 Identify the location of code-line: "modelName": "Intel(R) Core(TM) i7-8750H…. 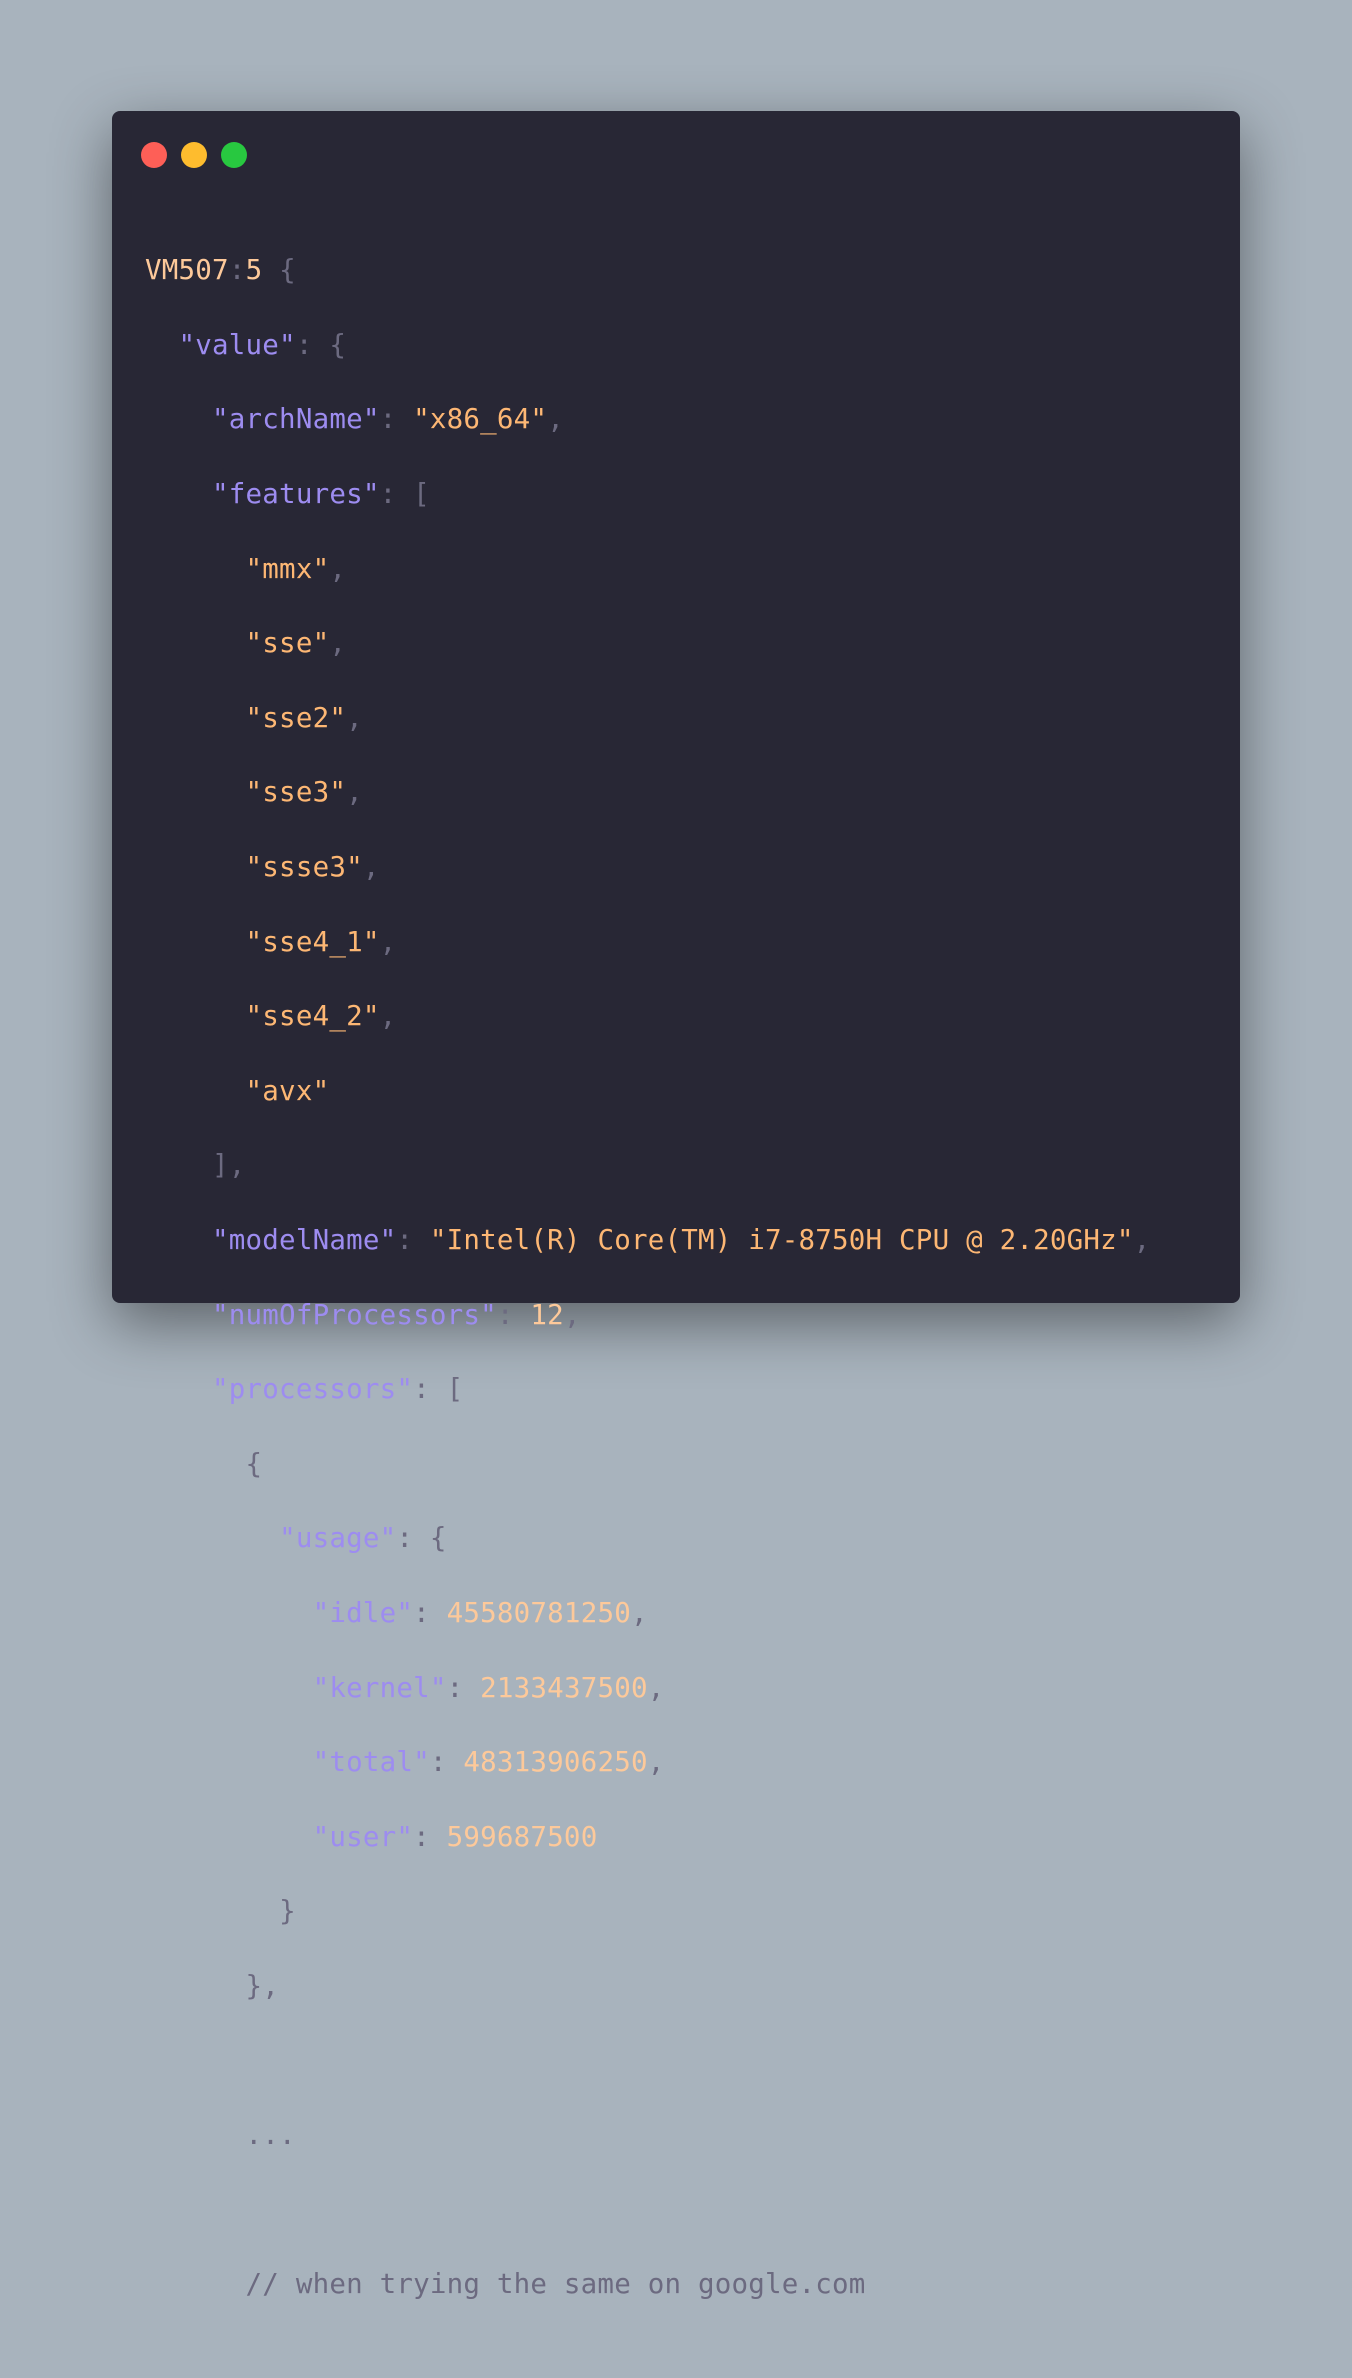
(681, 1240).